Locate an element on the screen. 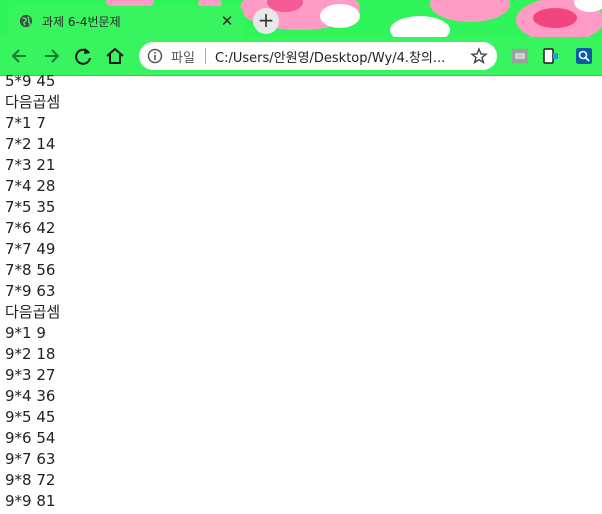 This screenshot has width=602, height=514. reload-icon is located at coordinates (83, 56).